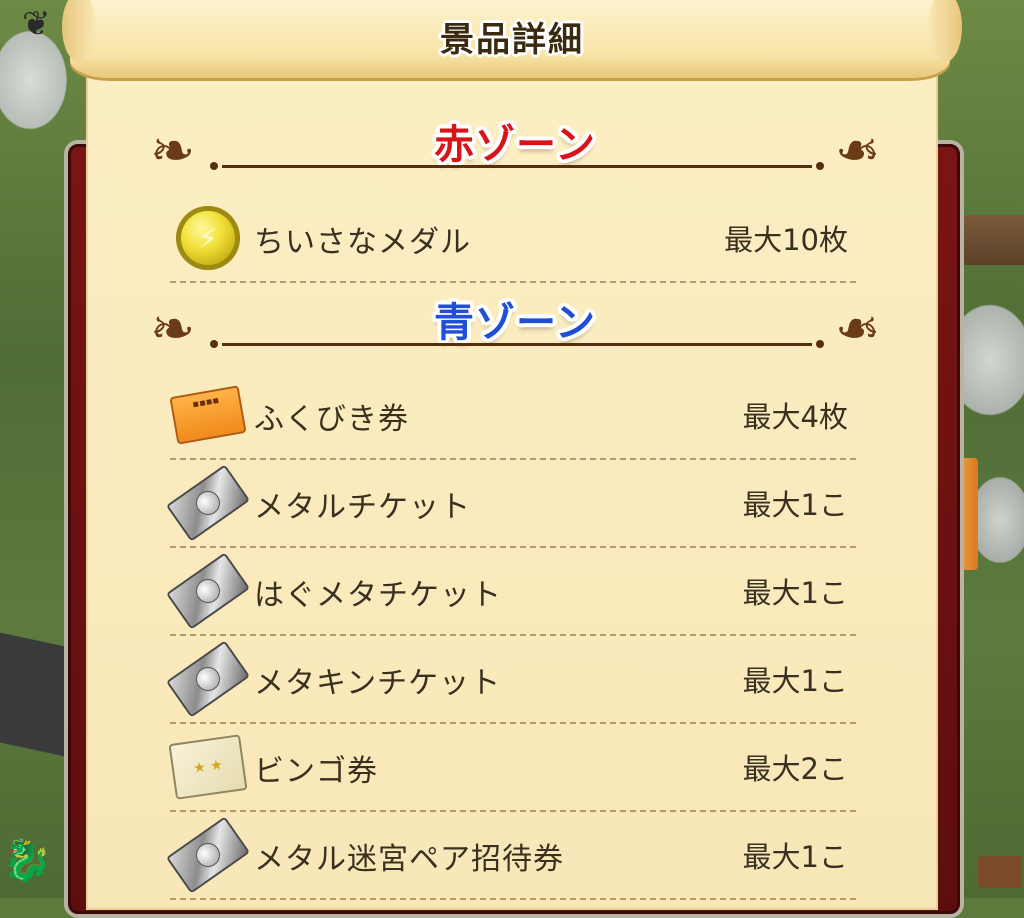 The height and width of the screenshot is (918, 1024). I want to click on prize-name: メタル迷宮ペア招待券, so click(409, 859).